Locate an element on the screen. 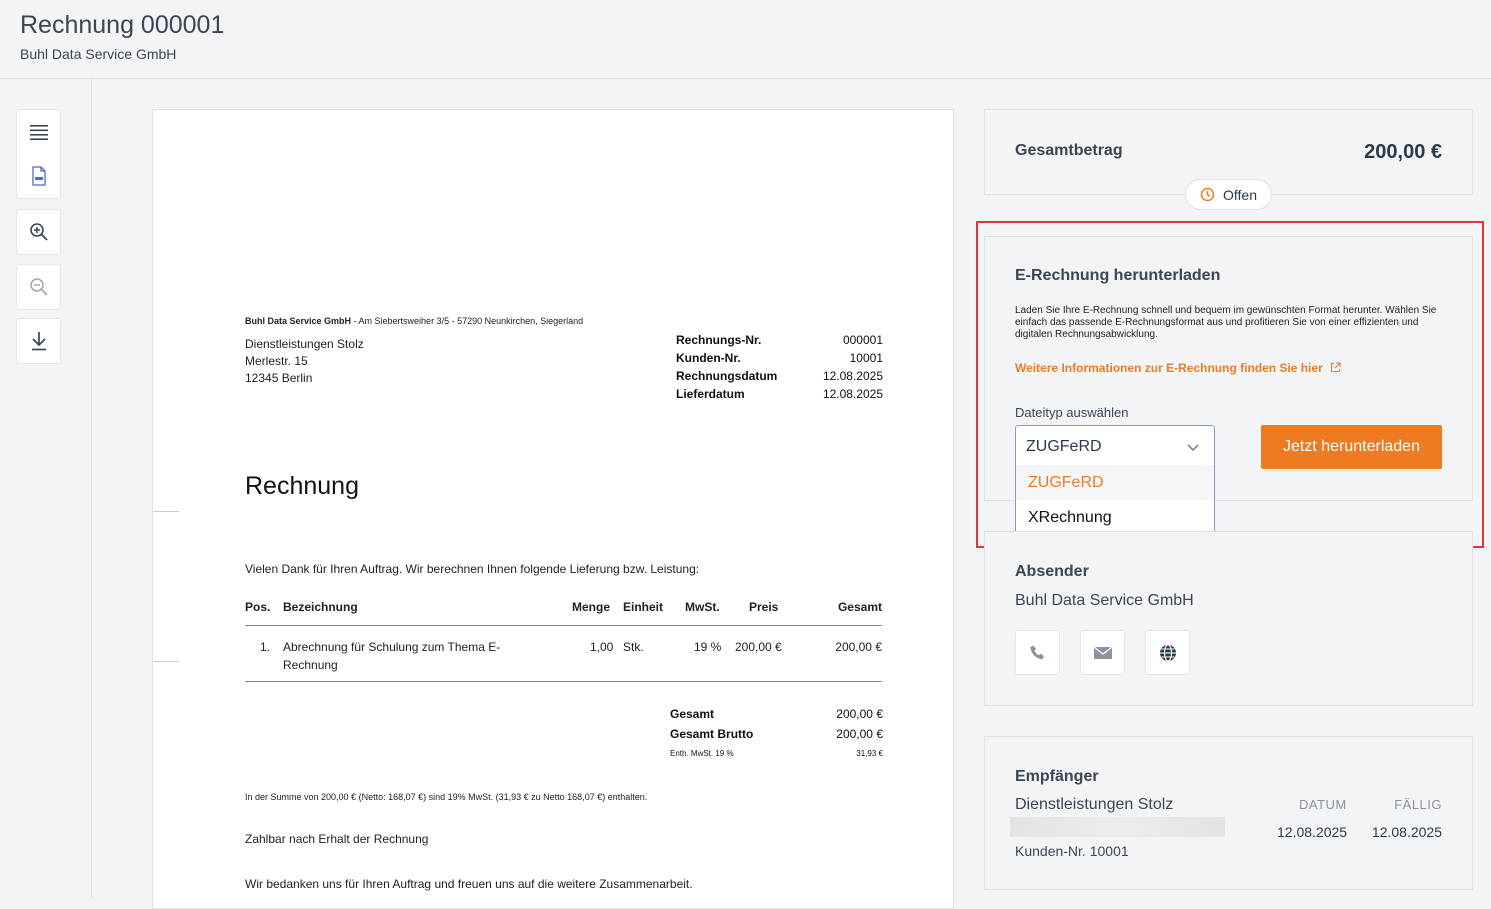 The height and width of the screenshot is (909, 1491). meta-label: Lieferdatum is located at coordinates (710, 394).